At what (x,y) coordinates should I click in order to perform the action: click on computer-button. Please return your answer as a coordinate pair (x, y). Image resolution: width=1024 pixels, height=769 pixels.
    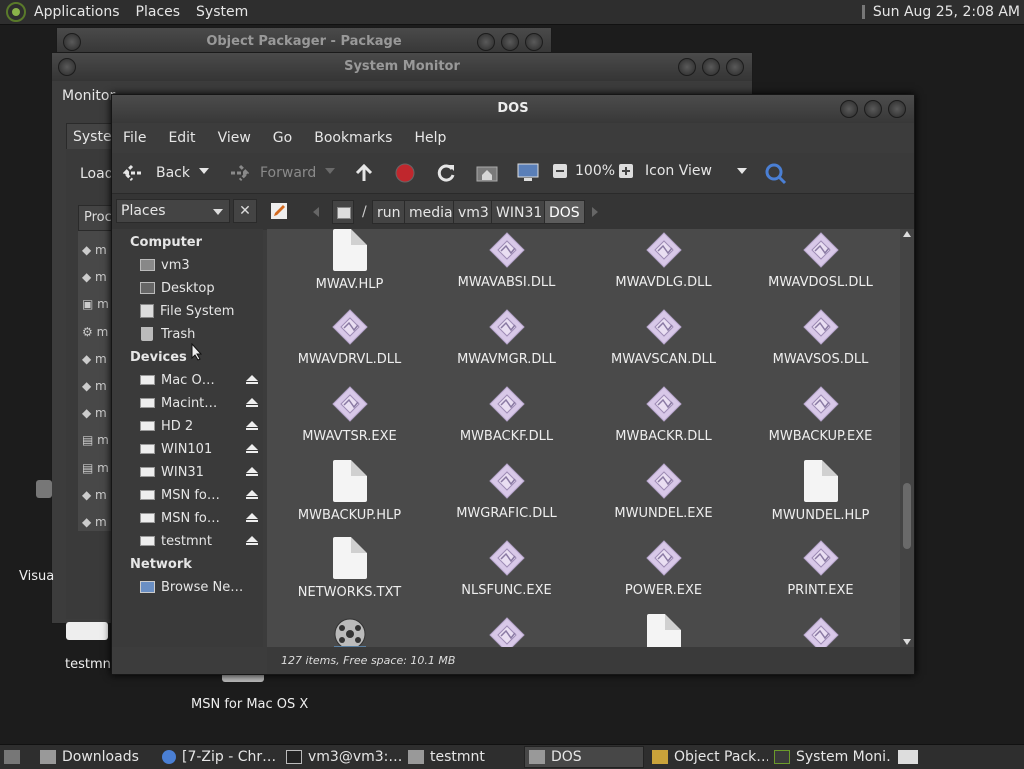
    Looking at the image, I should click on (528, 173).